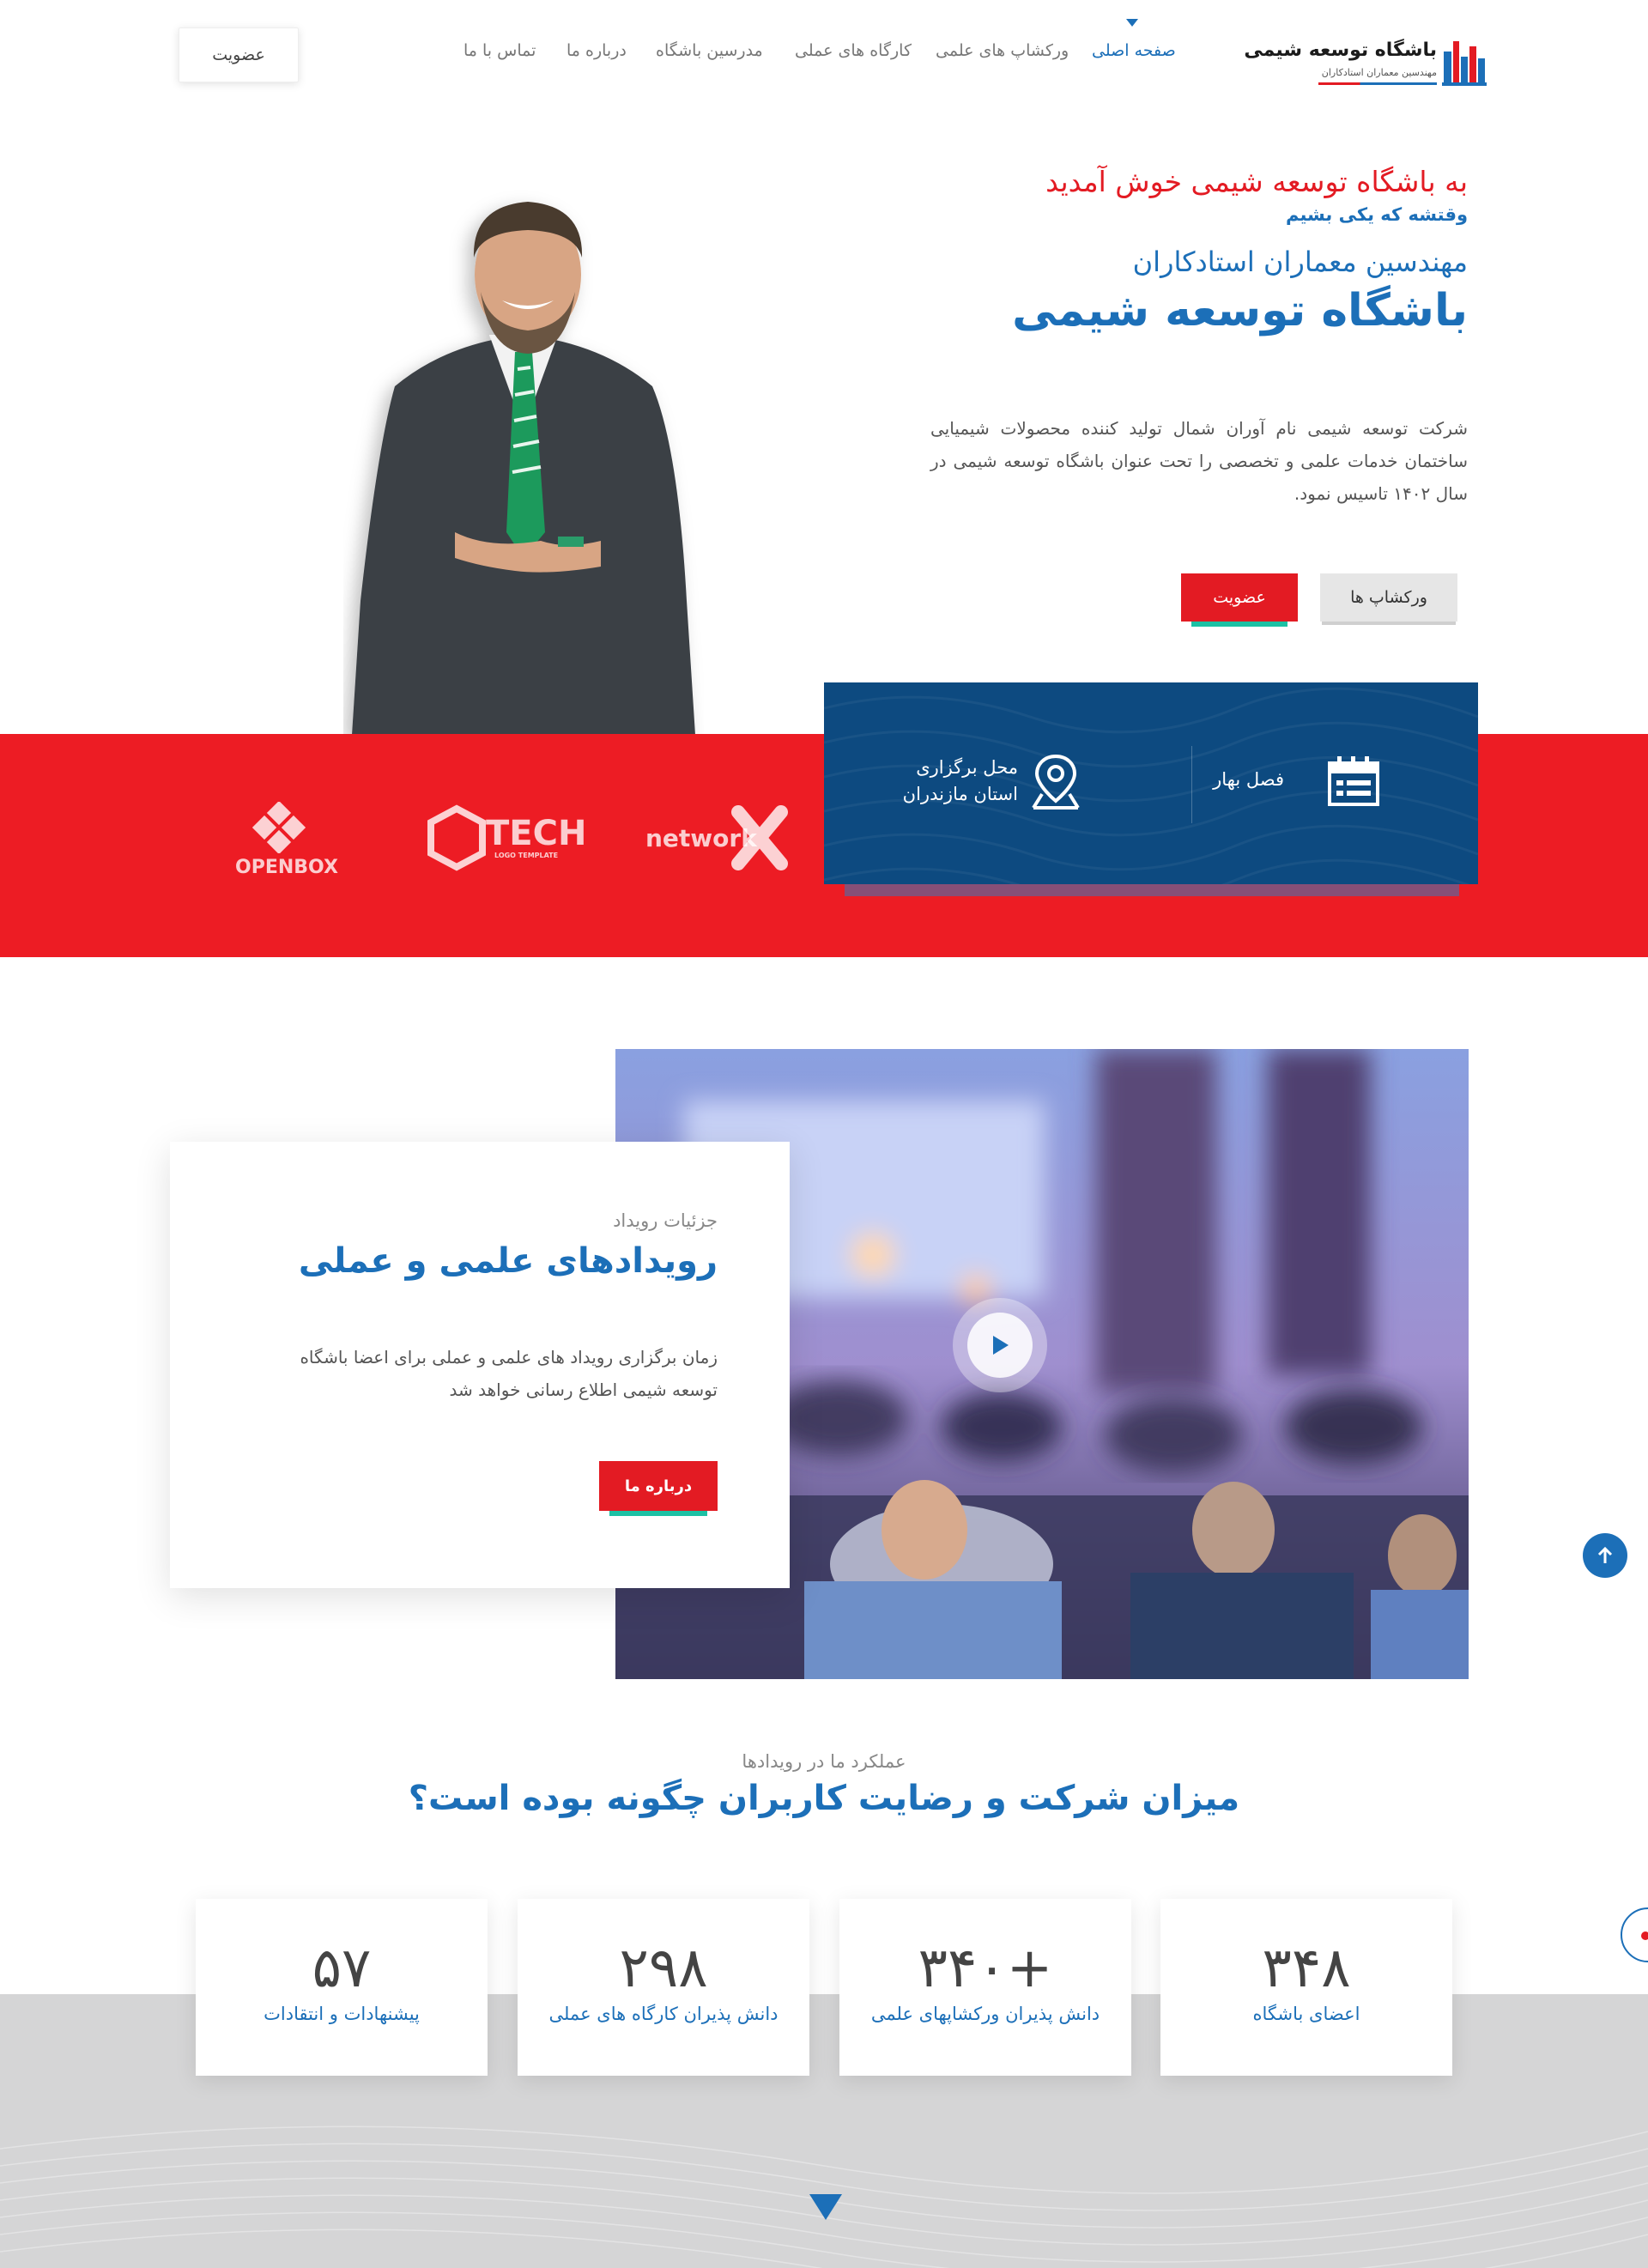 This screenshot has height=2268, width=1648. I want to click on stat-card-feedback: ۵۷ پیشنهادات و انتقادات, so click(342, 1987).